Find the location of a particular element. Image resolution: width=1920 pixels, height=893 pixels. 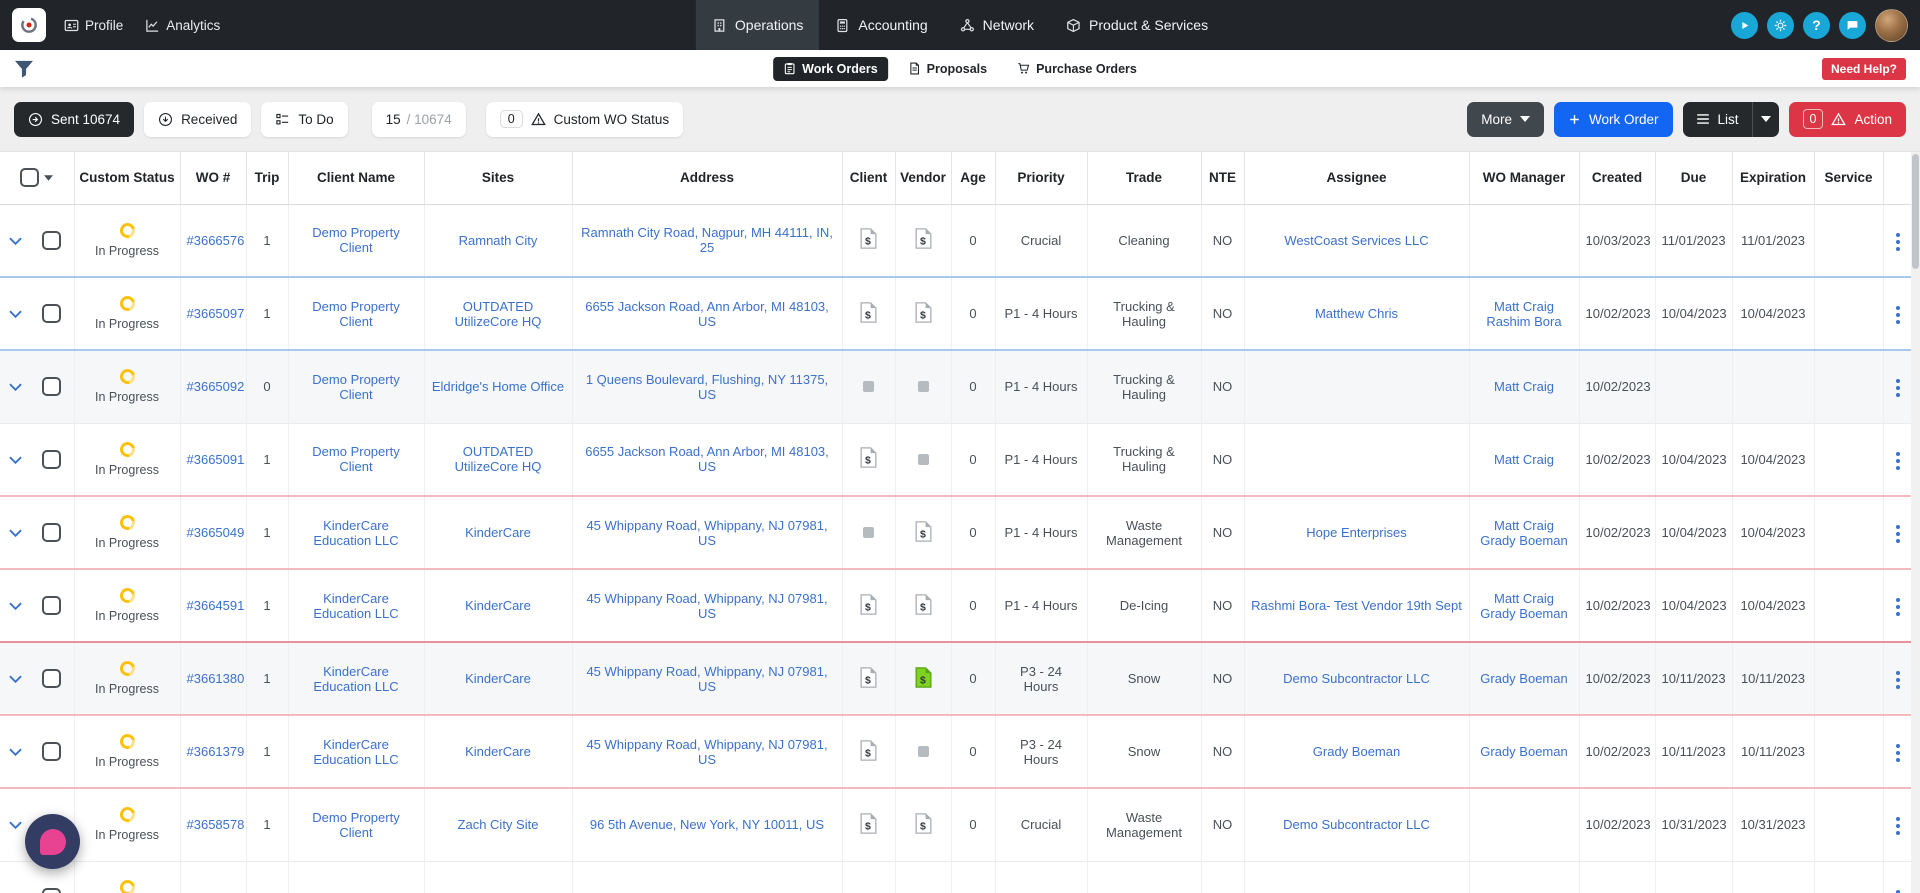

col-header-expiration: Expiration is located at coordinates (1773, 178).